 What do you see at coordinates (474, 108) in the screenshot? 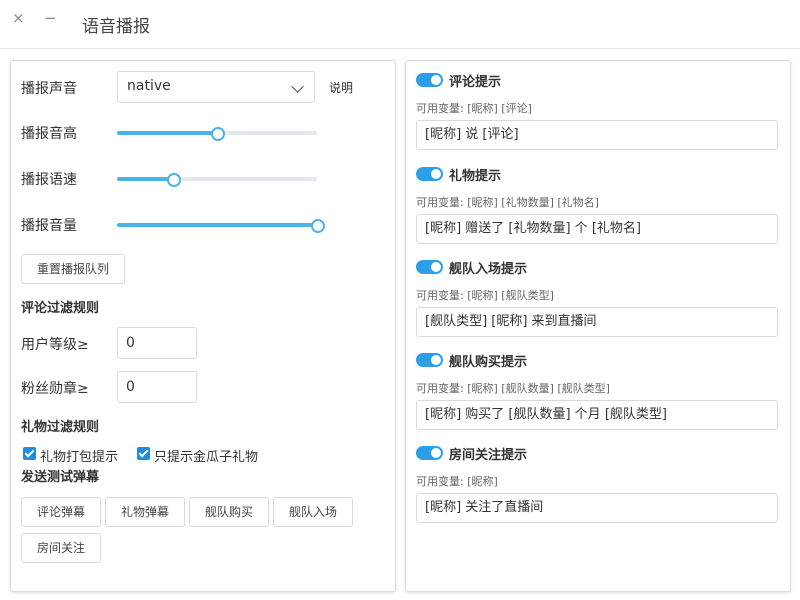
I see `comment-prompt-vars: 可用变量: [昵称] [评论]` at bounding box center [474, 108].